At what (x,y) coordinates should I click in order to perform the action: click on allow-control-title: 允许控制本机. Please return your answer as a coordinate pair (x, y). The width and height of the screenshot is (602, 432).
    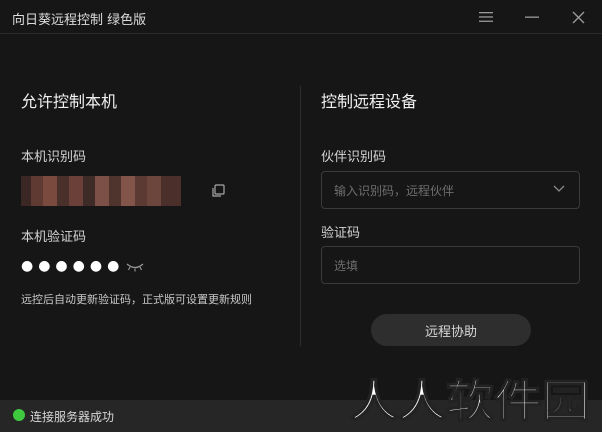
    Looking at the image, I should click on (69, 101).